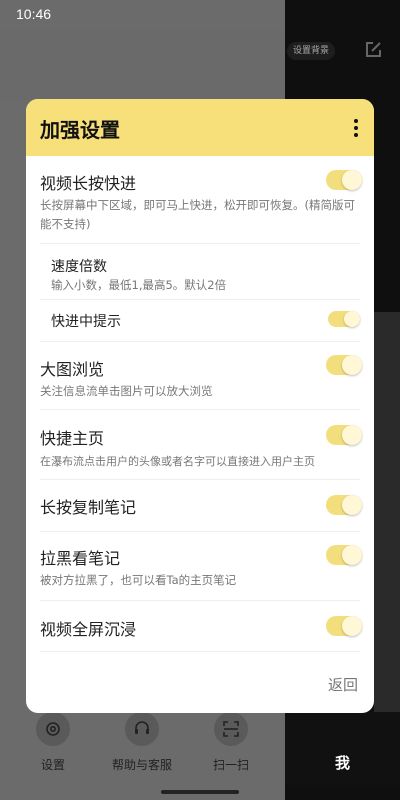 The width and height of the screenshot is (400, 800). What do you see at coordinates (72, 438) in the screenshot?
I see `setting-title: 快捷主页` at bounding box center [72, 438].